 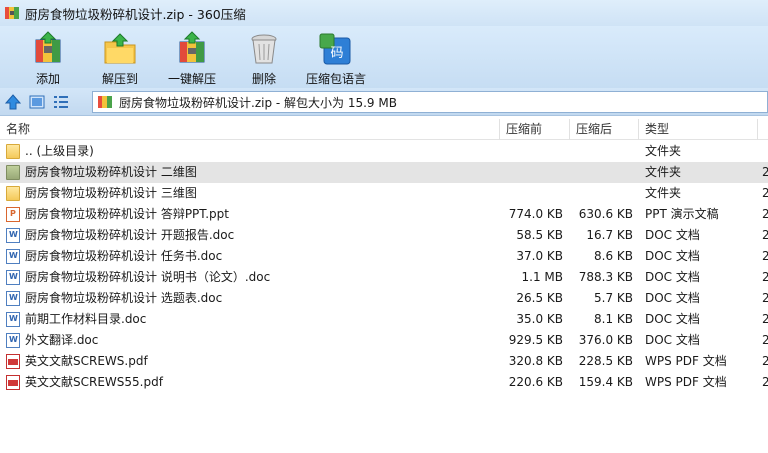 I want to click on add-button-label: 添加, so click(x=47, y=79).